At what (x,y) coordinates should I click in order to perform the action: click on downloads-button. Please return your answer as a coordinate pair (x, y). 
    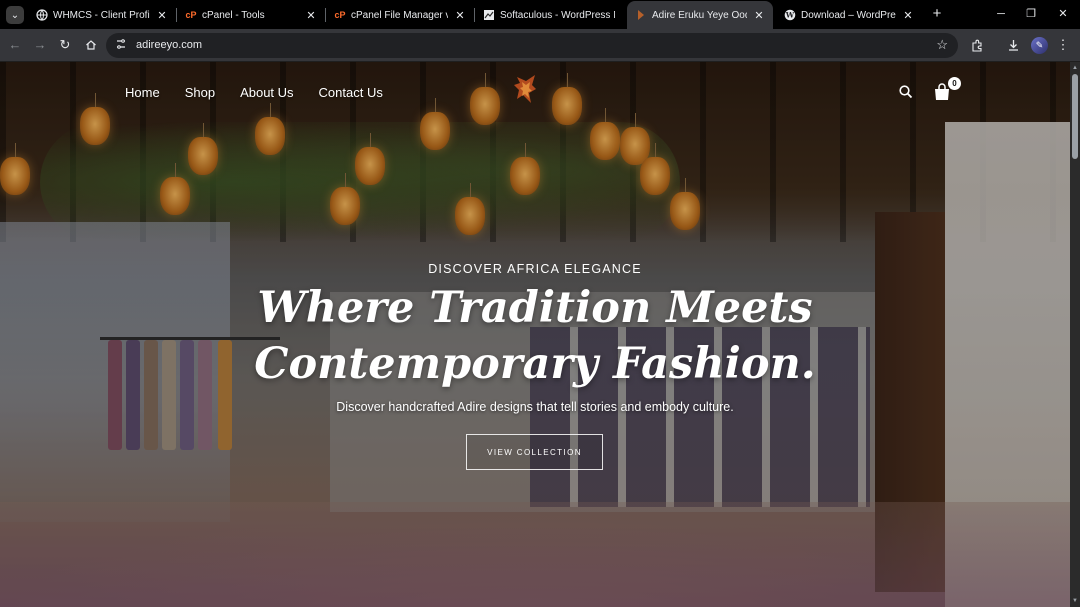
    Looking at the image, I should click on (1013, 45).